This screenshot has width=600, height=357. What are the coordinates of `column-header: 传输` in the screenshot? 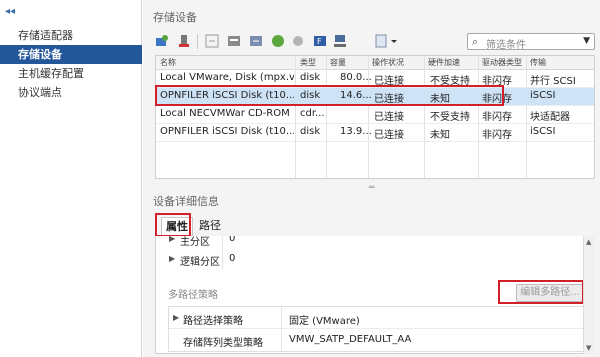 It's located at (538, 62).